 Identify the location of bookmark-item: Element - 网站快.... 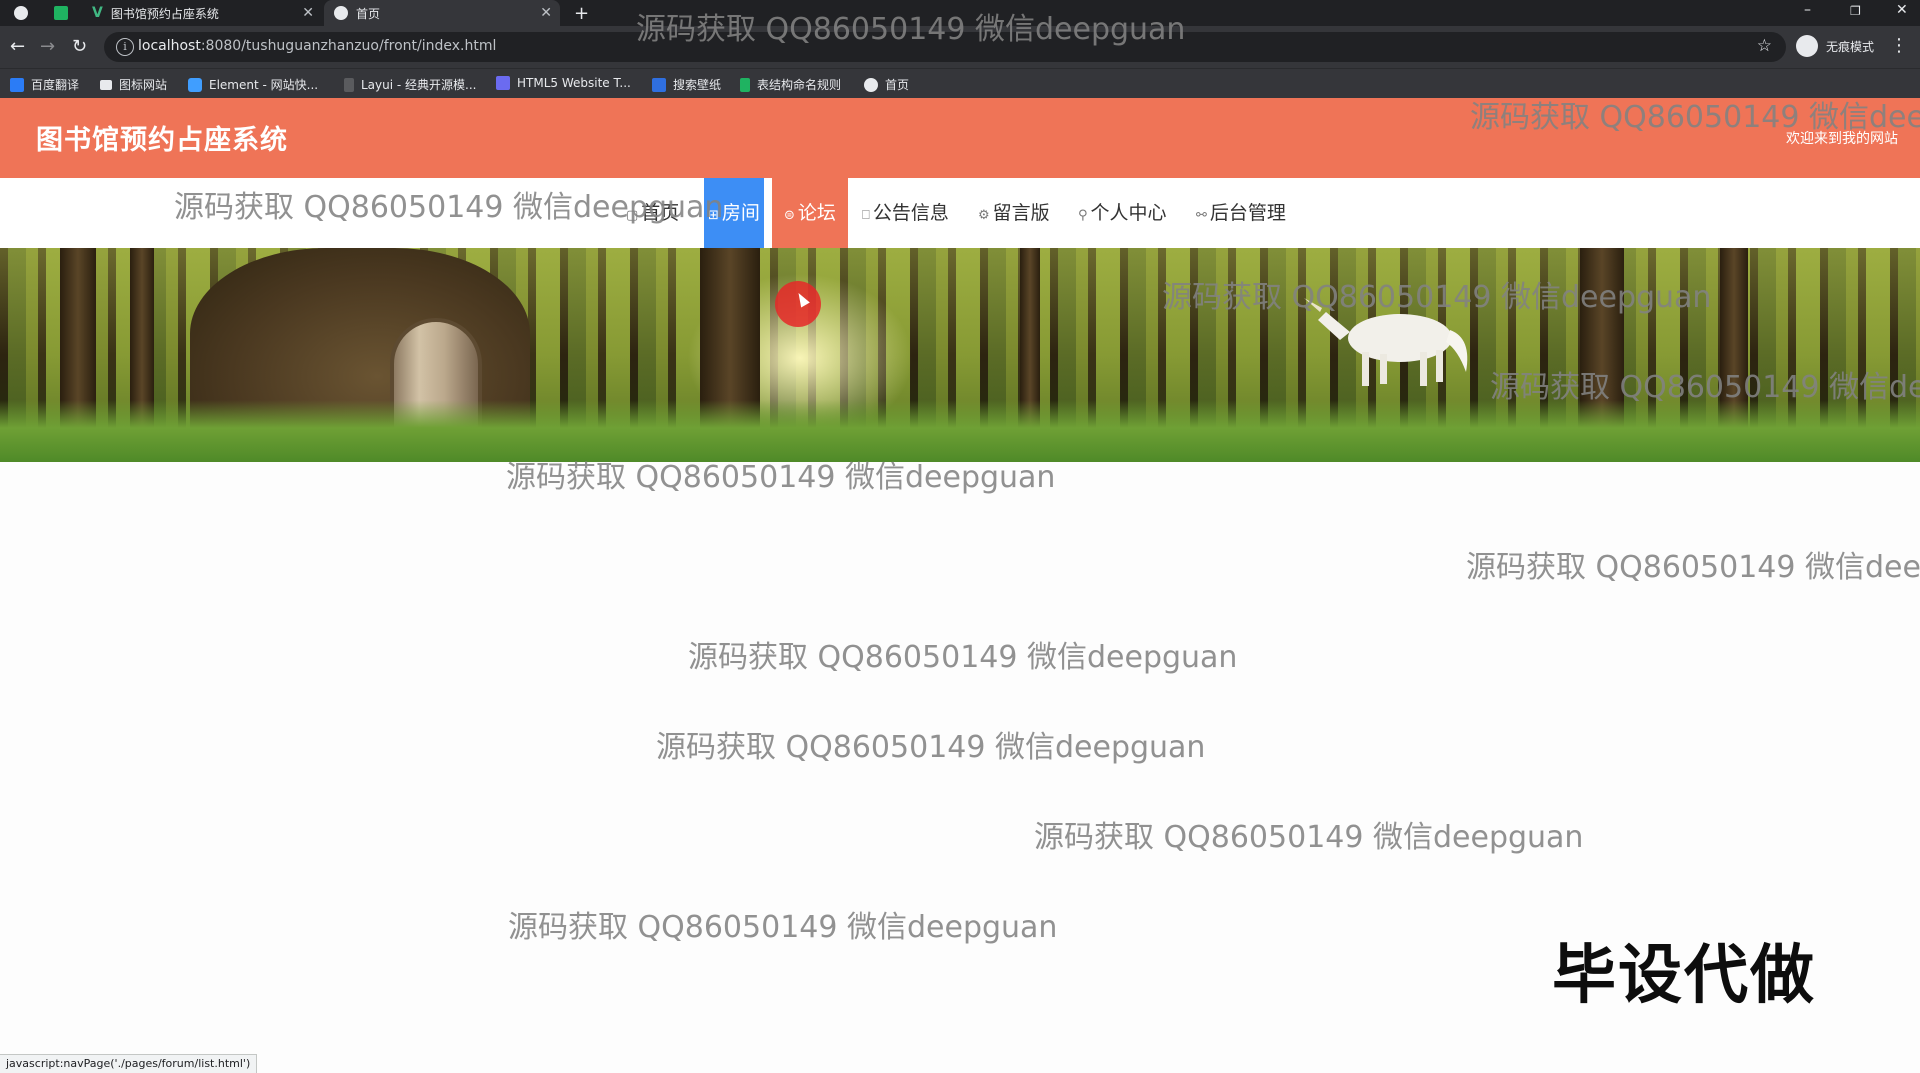
(253, 84).